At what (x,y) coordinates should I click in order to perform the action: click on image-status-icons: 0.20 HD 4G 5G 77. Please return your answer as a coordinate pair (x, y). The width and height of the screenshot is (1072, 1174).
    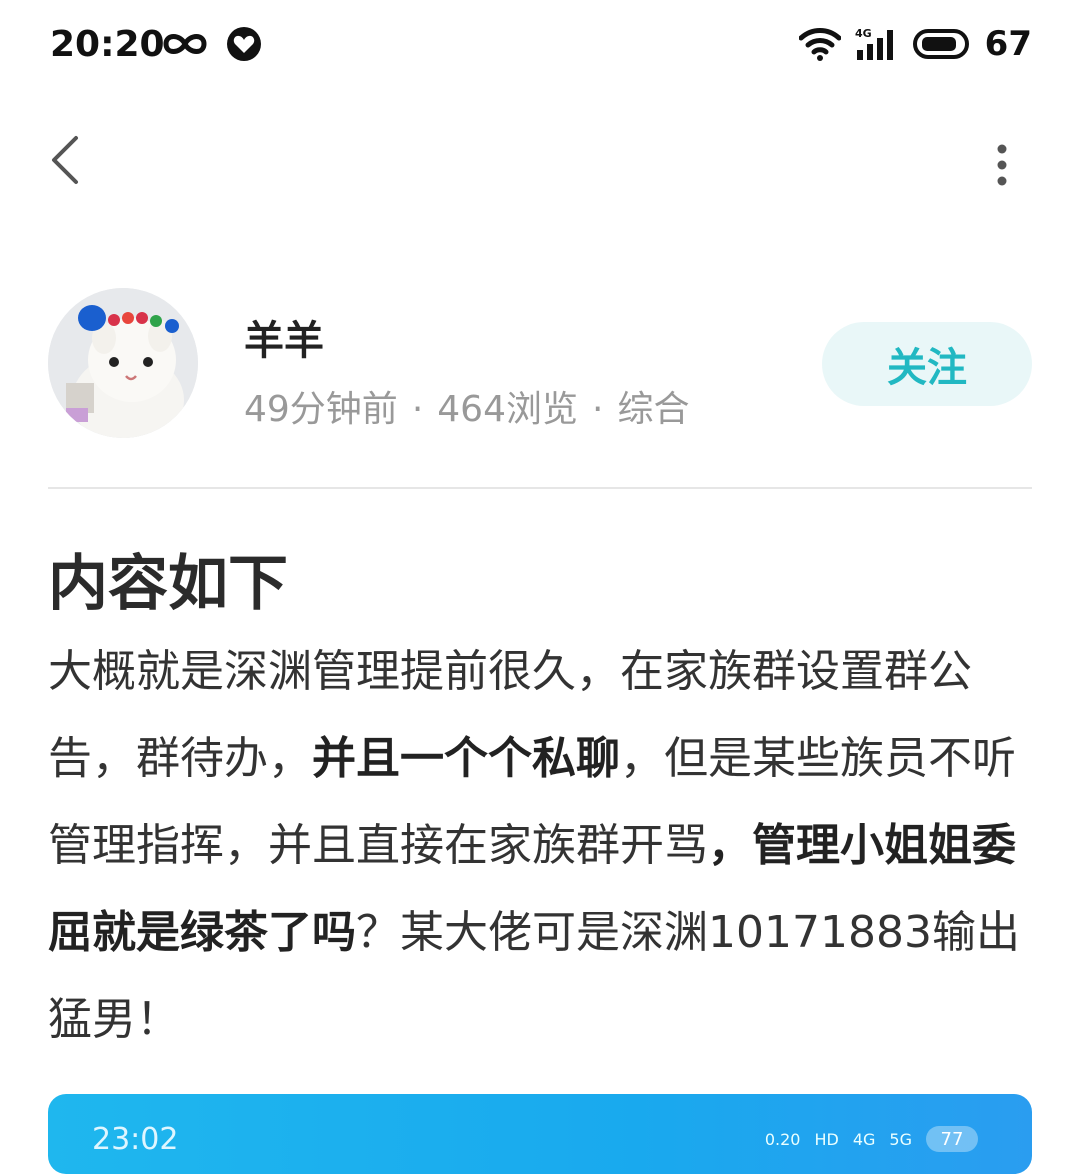
    Looking at the image, I should click on (871, 1139).